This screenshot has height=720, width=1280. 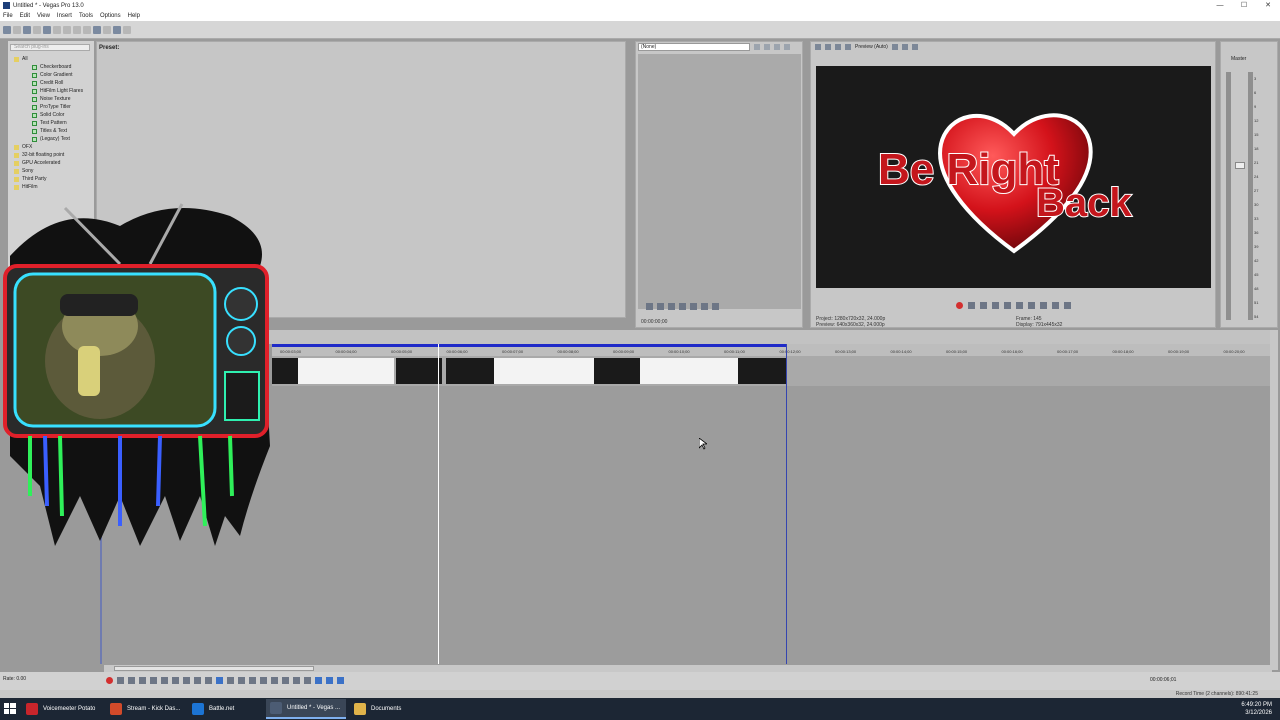 What do you see at coordinates (682, 306) in the screenshot?
I see `trimmer-pause-icon` at bounding box center [682, 306].